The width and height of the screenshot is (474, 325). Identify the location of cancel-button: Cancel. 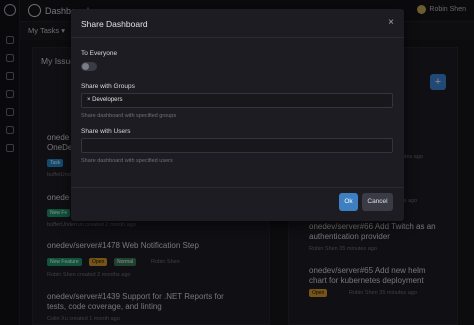
(377, 202).